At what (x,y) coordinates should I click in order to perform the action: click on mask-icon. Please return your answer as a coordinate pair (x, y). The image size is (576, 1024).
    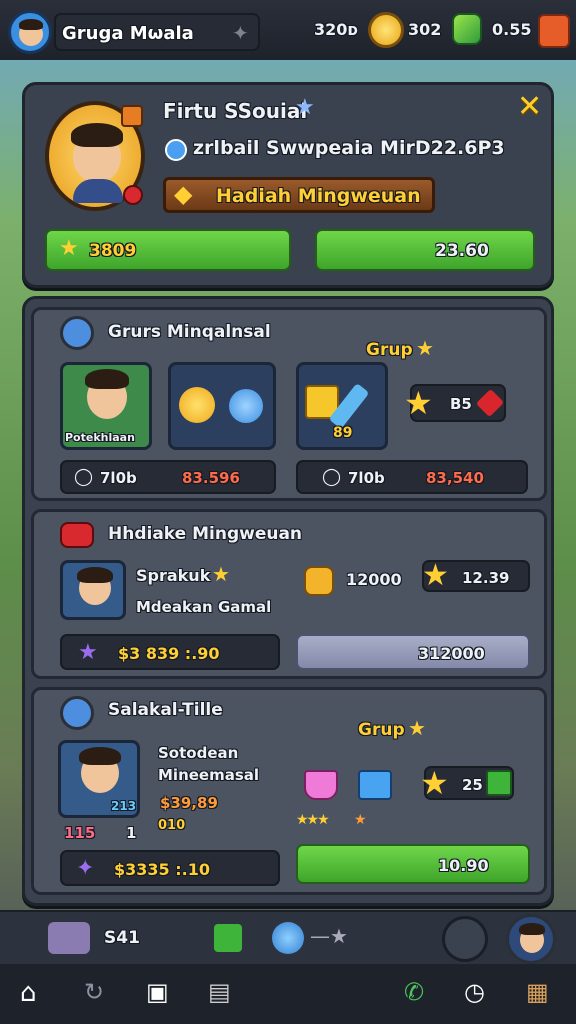
    Looking at the image, I should click on (69, 938).